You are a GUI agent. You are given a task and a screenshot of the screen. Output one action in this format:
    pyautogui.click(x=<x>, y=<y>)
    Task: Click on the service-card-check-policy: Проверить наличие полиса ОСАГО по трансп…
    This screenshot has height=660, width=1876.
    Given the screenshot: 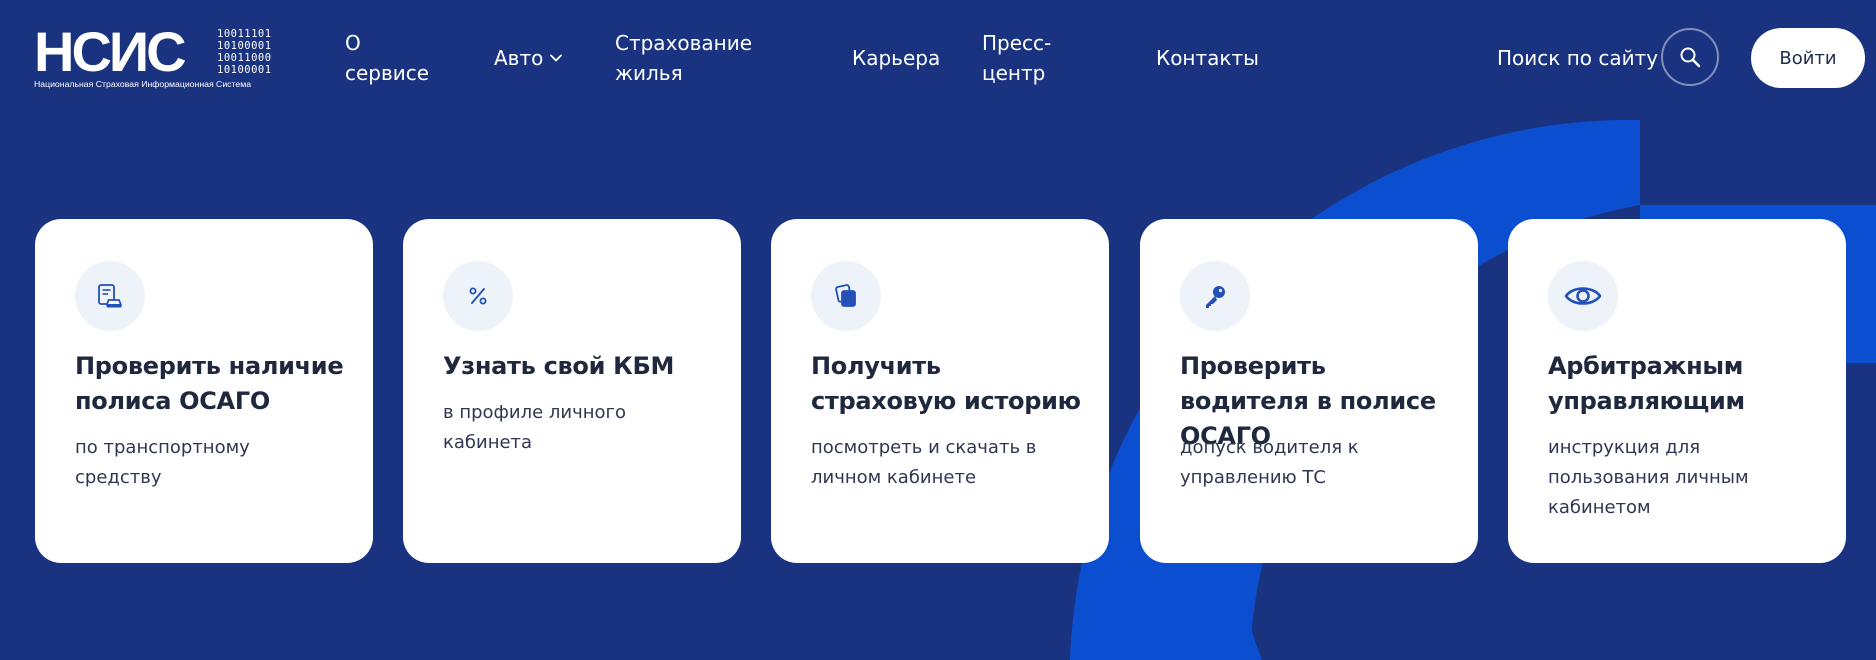 What is the action you would take?
    pyautogui.click(x=204, y=391)
    